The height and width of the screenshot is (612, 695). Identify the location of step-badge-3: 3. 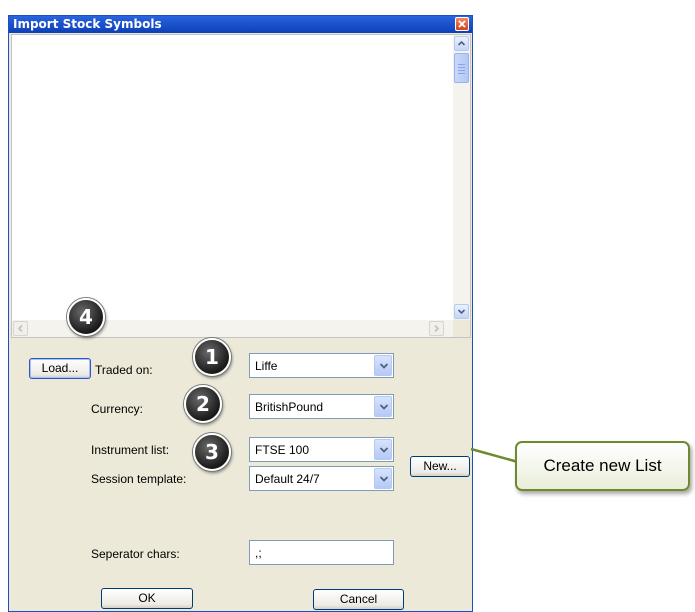
(212, 452).